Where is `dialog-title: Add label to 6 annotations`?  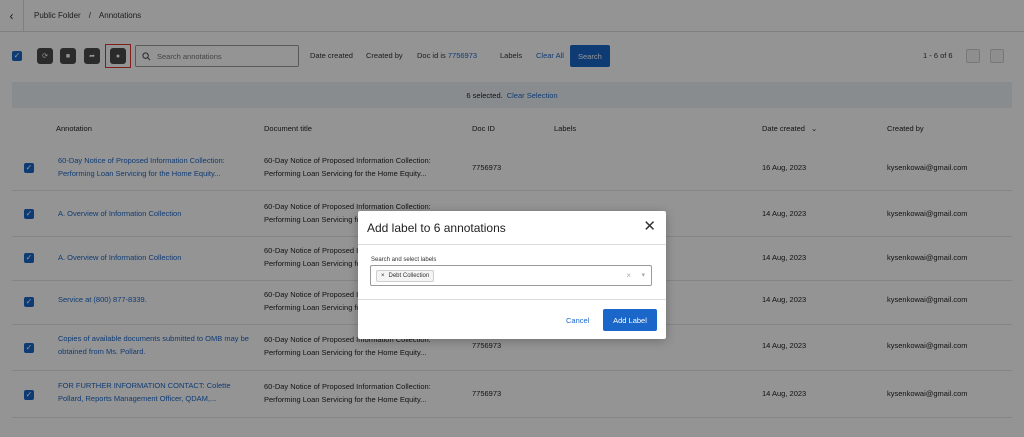 dialog-title: Add label to 6 annotations is located at coordinates (436, 228).